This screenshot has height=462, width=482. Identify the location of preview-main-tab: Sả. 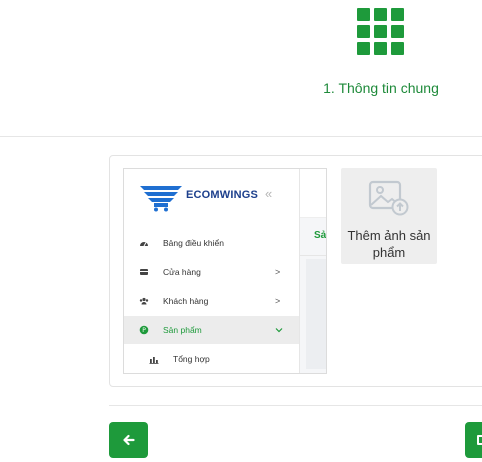
(320, 235).